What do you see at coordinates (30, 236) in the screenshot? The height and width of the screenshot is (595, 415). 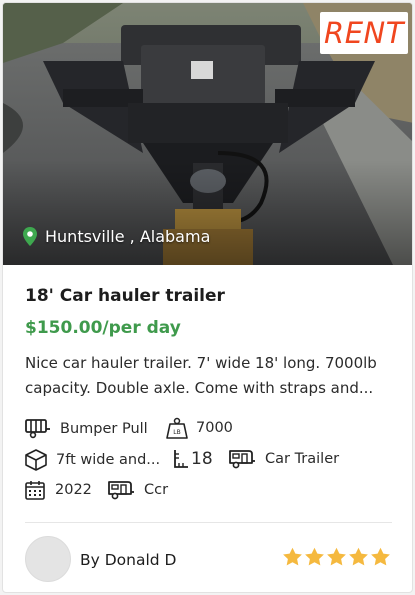 I see `map-pin-icon` at bounding box center [30, 236].